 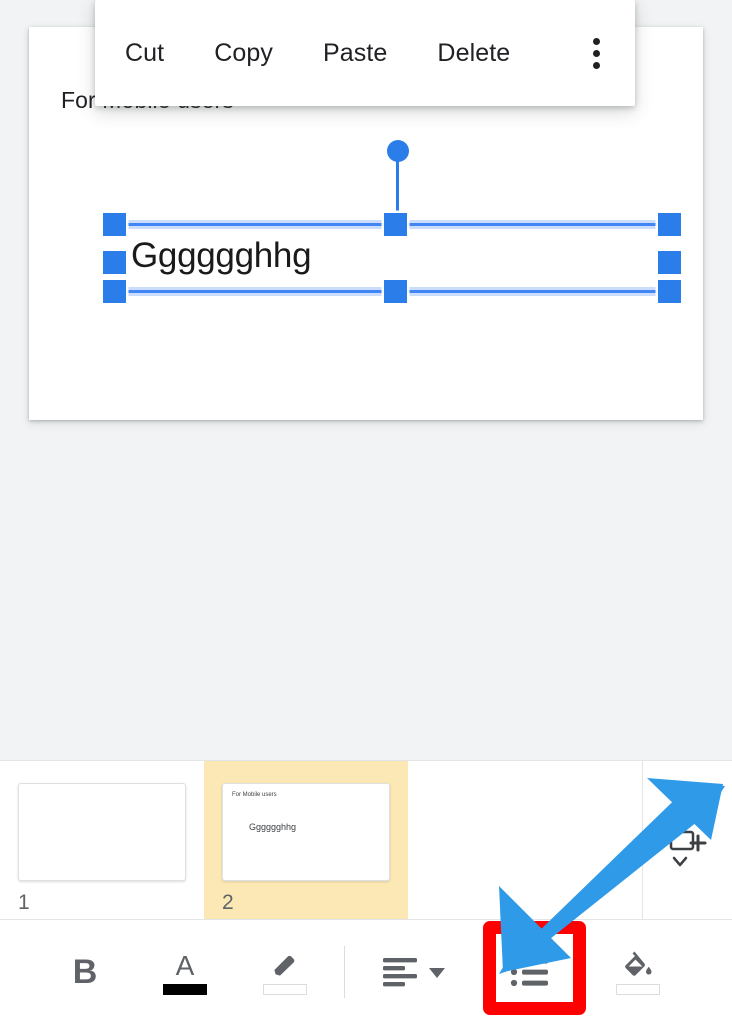 What do you see at coordinates (284, 965) in the screenshot?
I see `highlight-icon` at bounding box center [284, 965].